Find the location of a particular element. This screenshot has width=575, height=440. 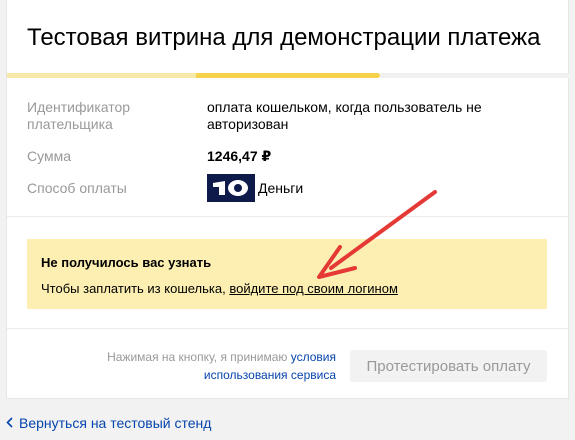

amount-value: 1246,47 ₽ is located at coordinates (239, 156).